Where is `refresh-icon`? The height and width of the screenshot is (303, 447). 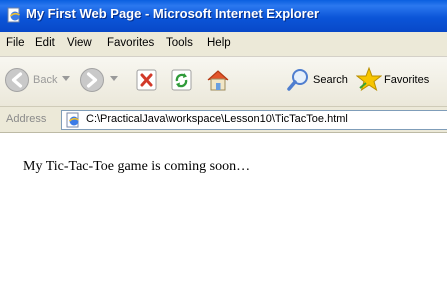 refresh-icon is located at coordinates (181, 80).